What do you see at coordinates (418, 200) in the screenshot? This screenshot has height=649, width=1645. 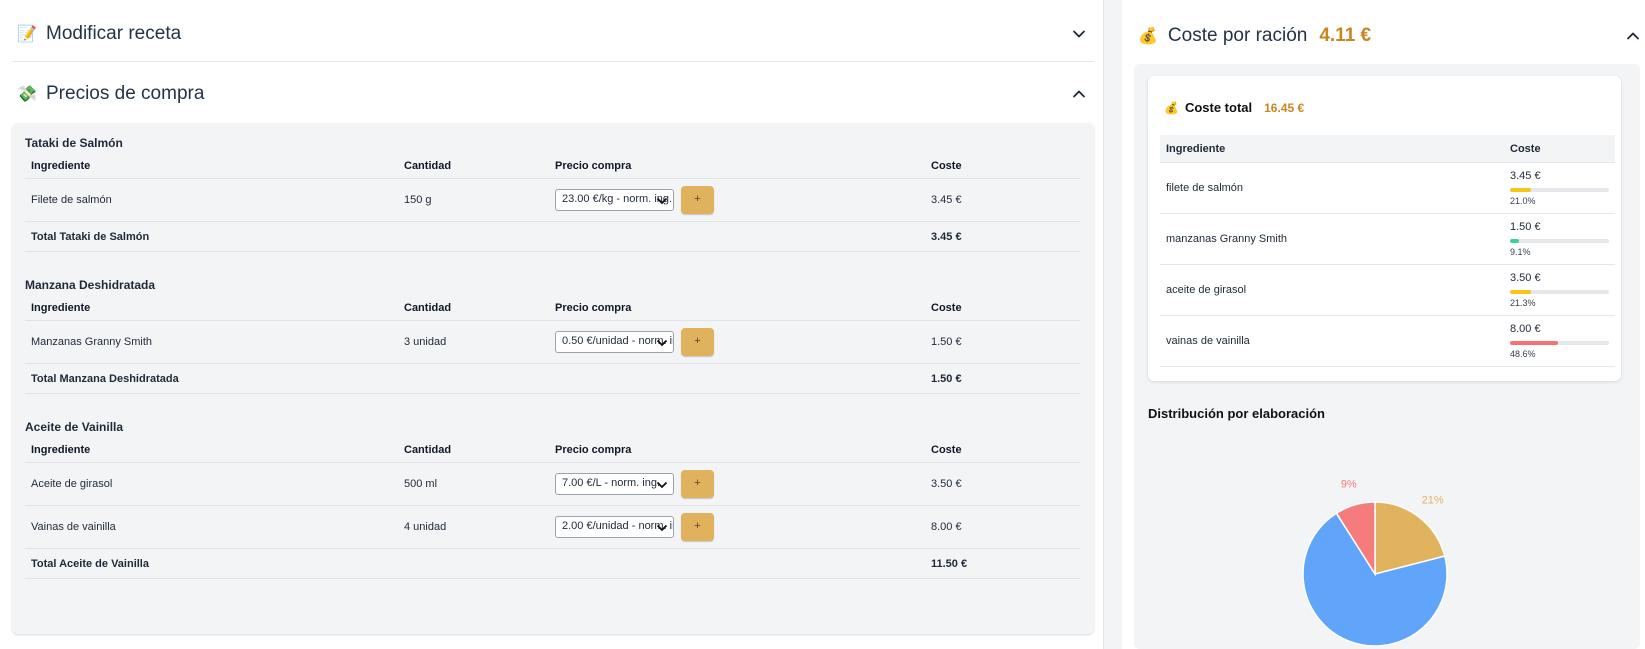 I see `ingredient-quantity: 150 g` at bounding box center [418, 200].